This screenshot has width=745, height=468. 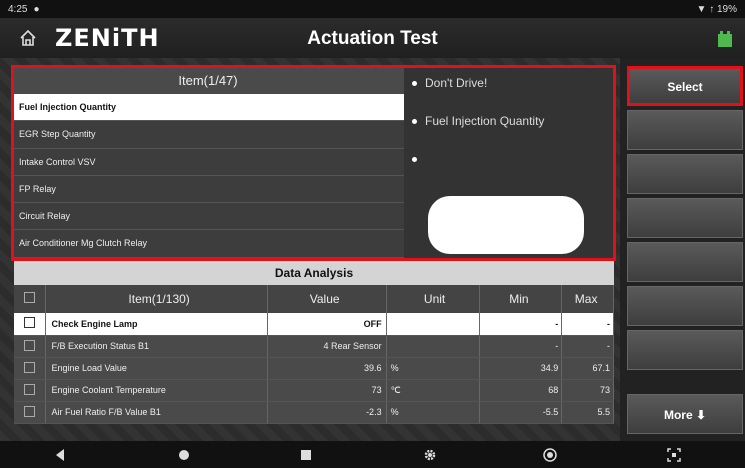 What do you see at coordinates (327, 368) in the screenshot?
I see `row-value: 39.6` at bounding box center [327, 368].